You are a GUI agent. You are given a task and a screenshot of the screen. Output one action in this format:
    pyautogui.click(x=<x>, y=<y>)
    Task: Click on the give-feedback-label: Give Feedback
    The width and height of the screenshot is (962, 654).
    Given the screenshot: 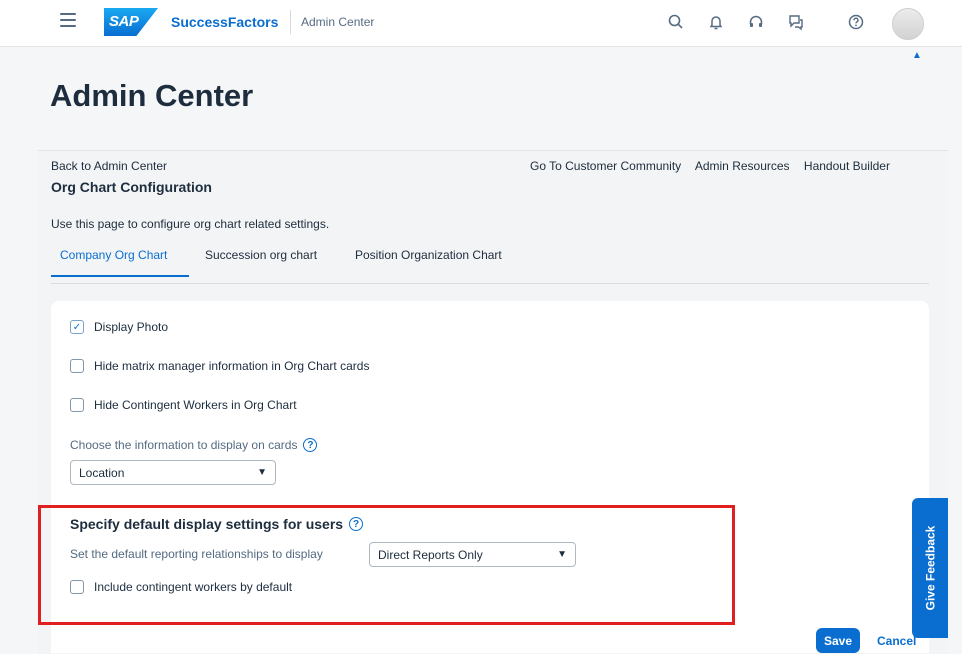 What is the action you would take?
    pyautogui.click(x=930, y=568)
    